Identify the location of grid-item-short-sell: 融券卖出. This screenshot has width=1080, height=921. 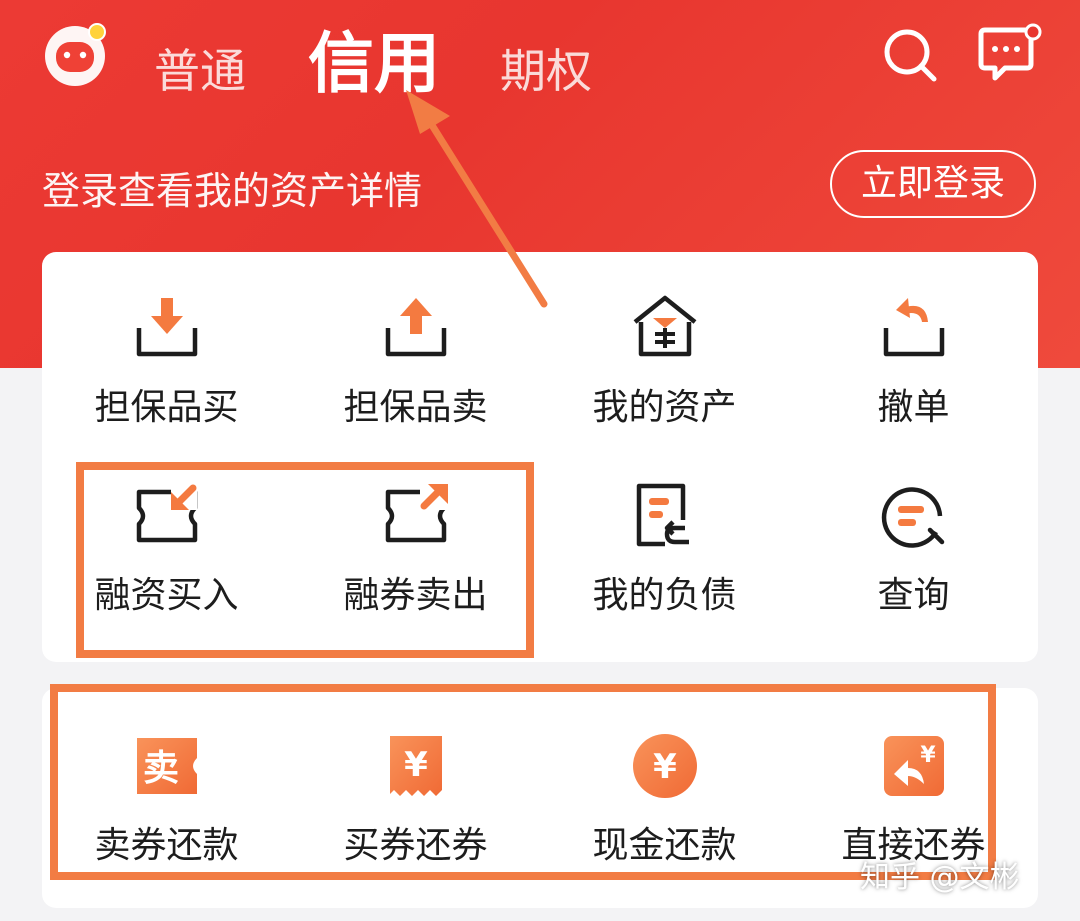
(415, 549).